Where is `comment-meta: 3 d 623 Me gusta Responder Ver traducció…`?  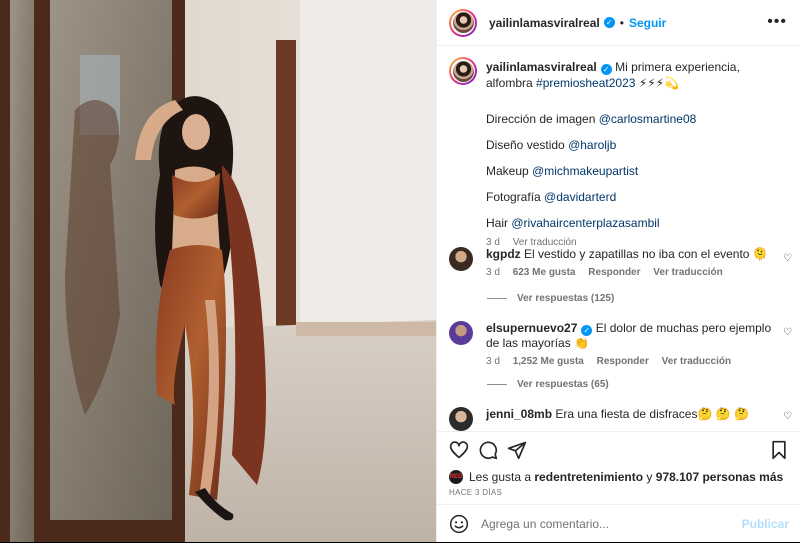
comment-meta: 3 d 623 Me gusta Responder Ver traducció… is located at coordinates (631, 273).